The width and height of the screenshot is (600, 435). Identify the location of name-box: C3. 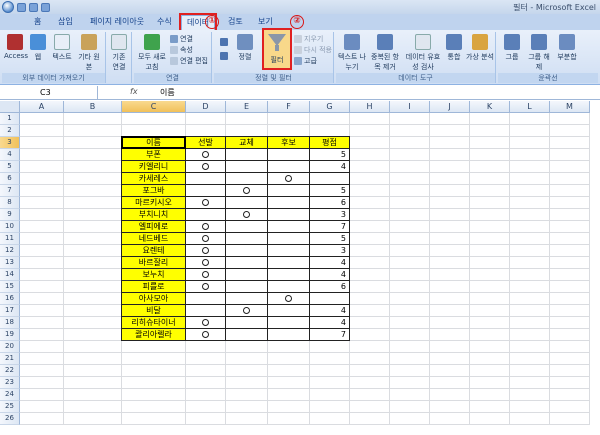
(49, 93).